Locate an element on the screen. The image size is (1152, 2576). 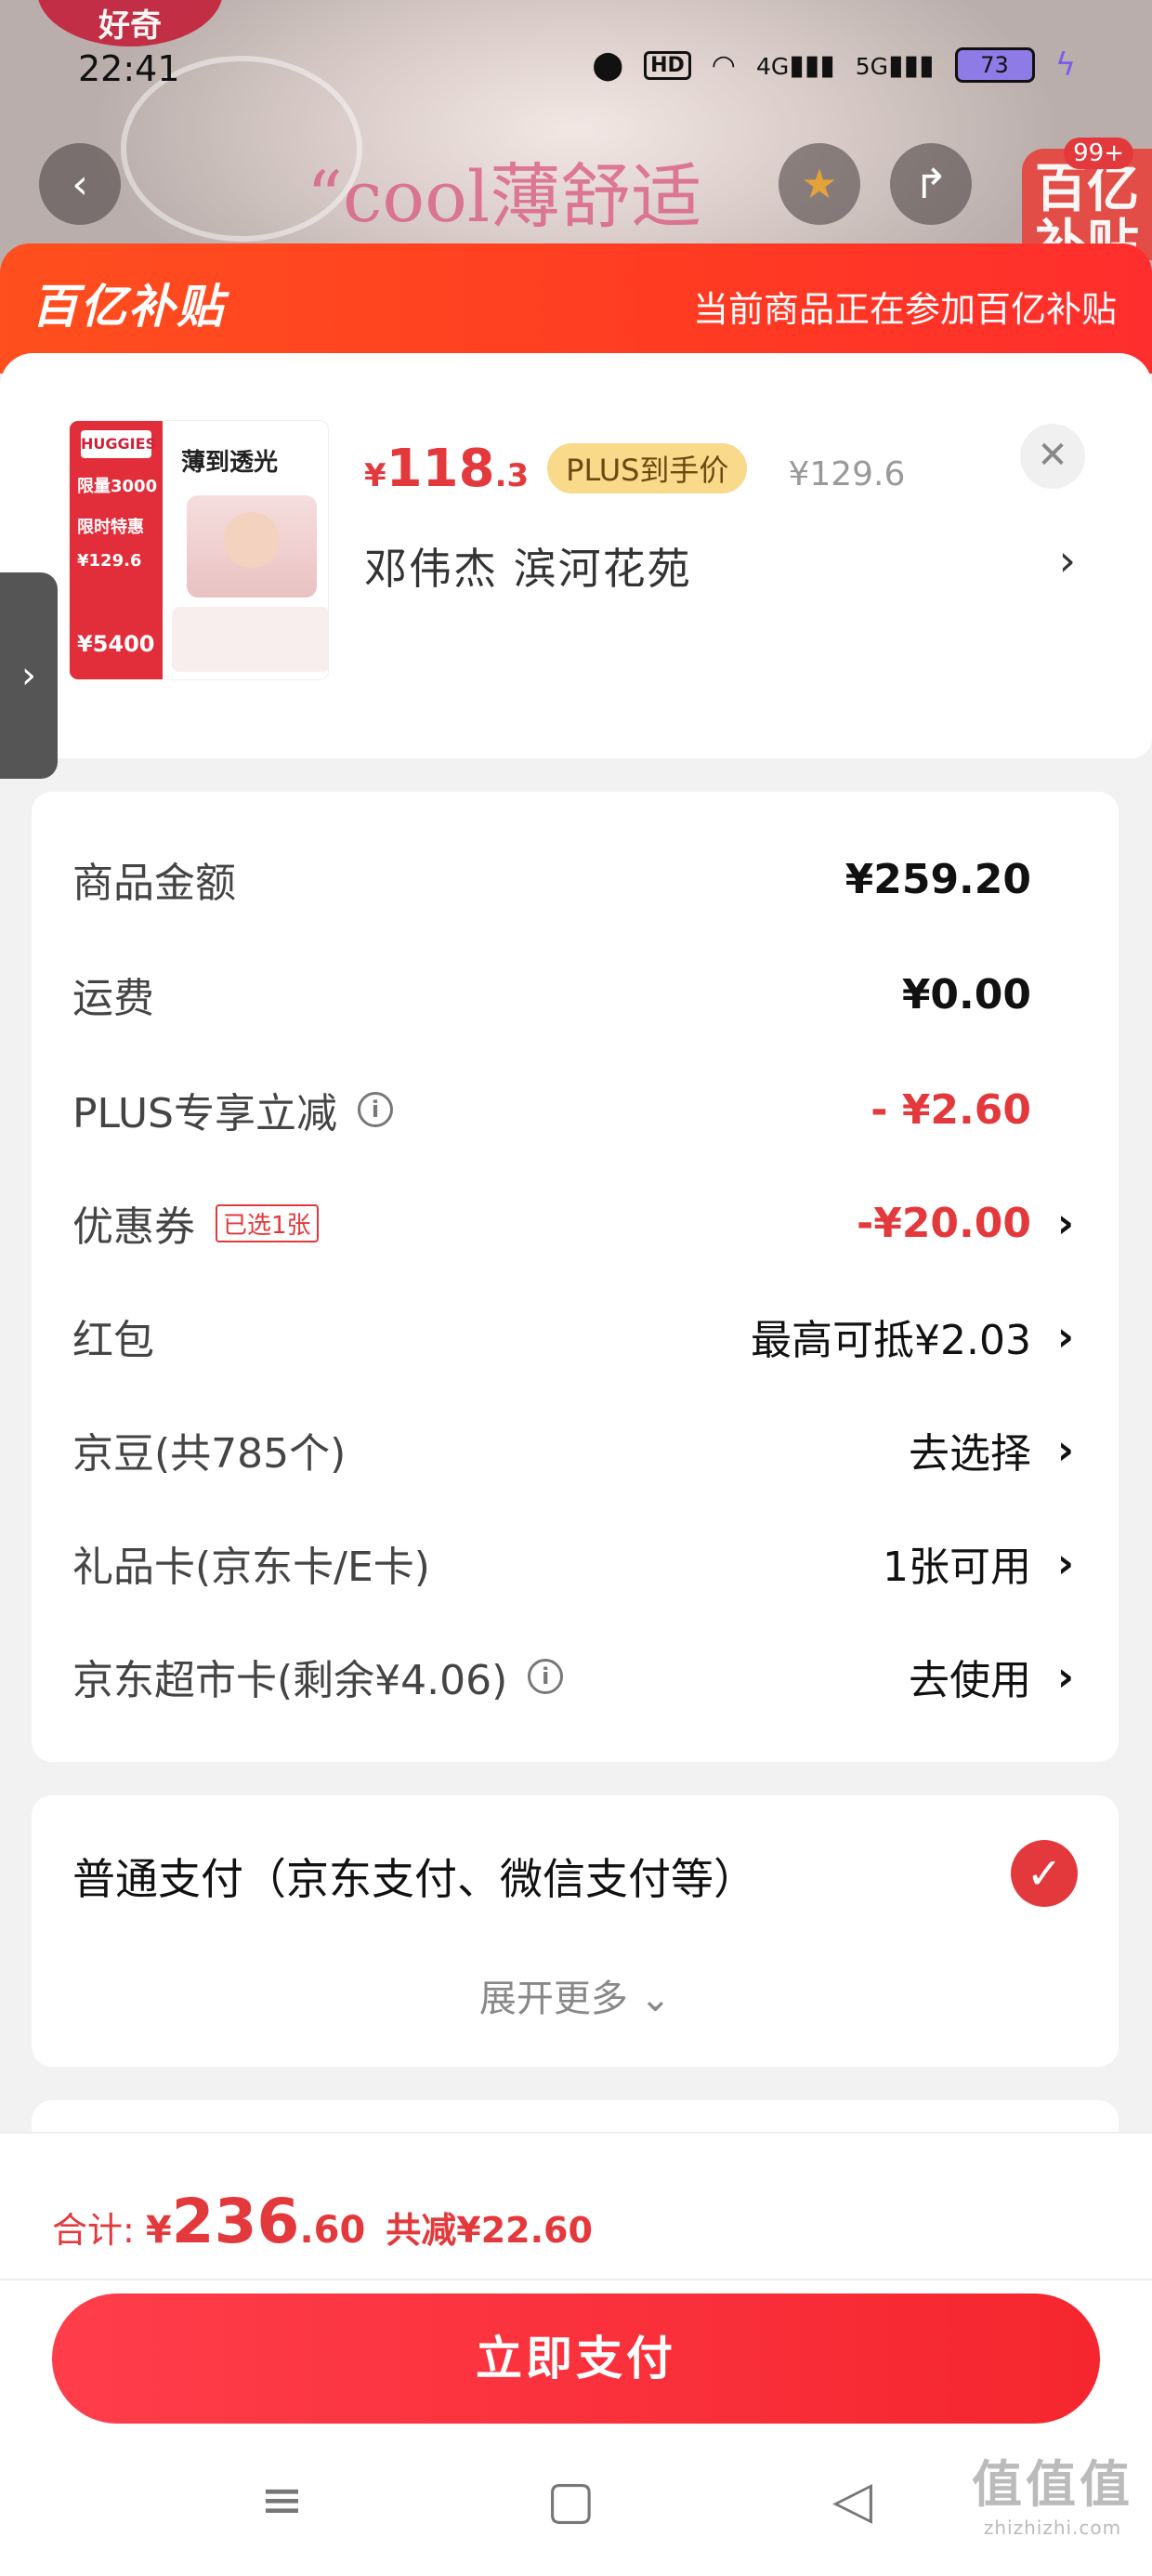
plus-discount-value: - ¥2.60 is located at coordinates (951, 1109).